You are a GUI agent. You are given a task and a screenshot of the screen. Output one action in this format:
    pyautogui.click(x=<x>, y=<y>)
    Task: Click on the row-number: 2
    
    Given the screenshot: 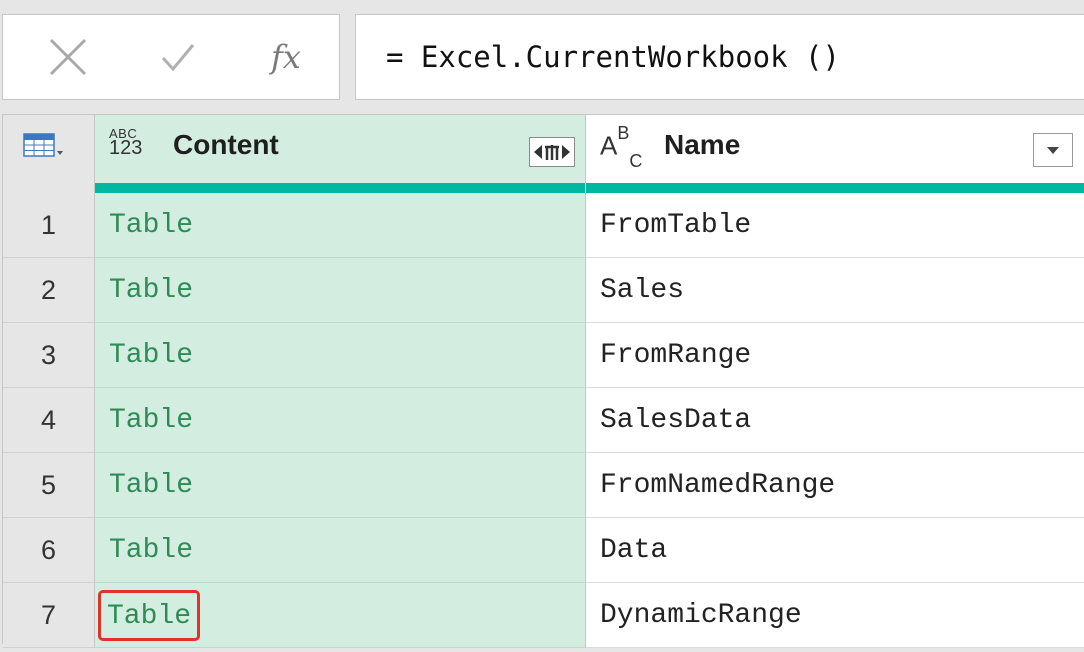 What is the action you would take?
    pyautogui.click(x=49, y=290)
    